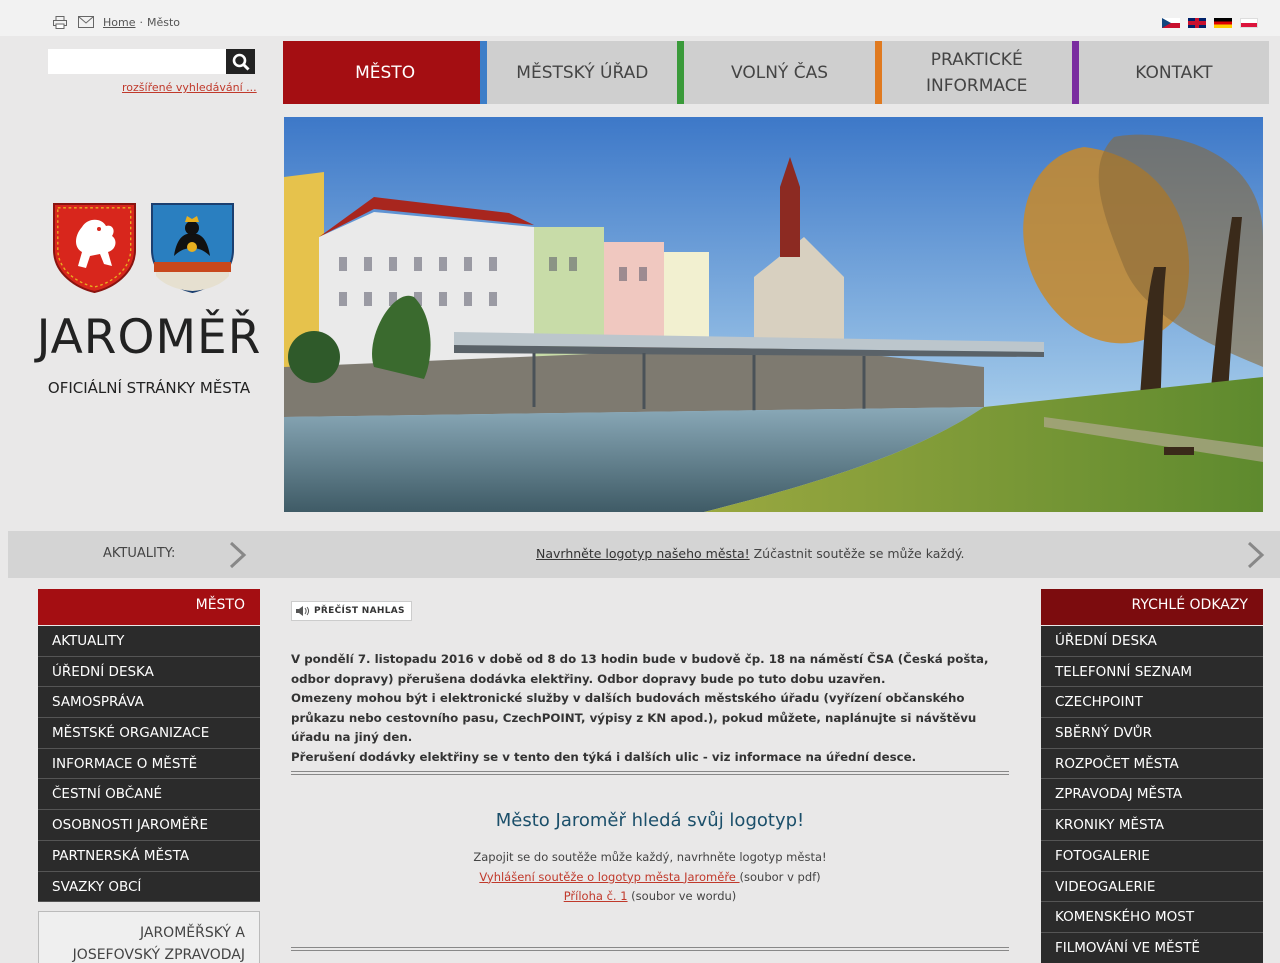 This screenshot has height=963, width=1280. Describe the element at coordinates (1152, 856) in the screenshot. I see `quick-link-item: FOTOGALERIE` at that location.